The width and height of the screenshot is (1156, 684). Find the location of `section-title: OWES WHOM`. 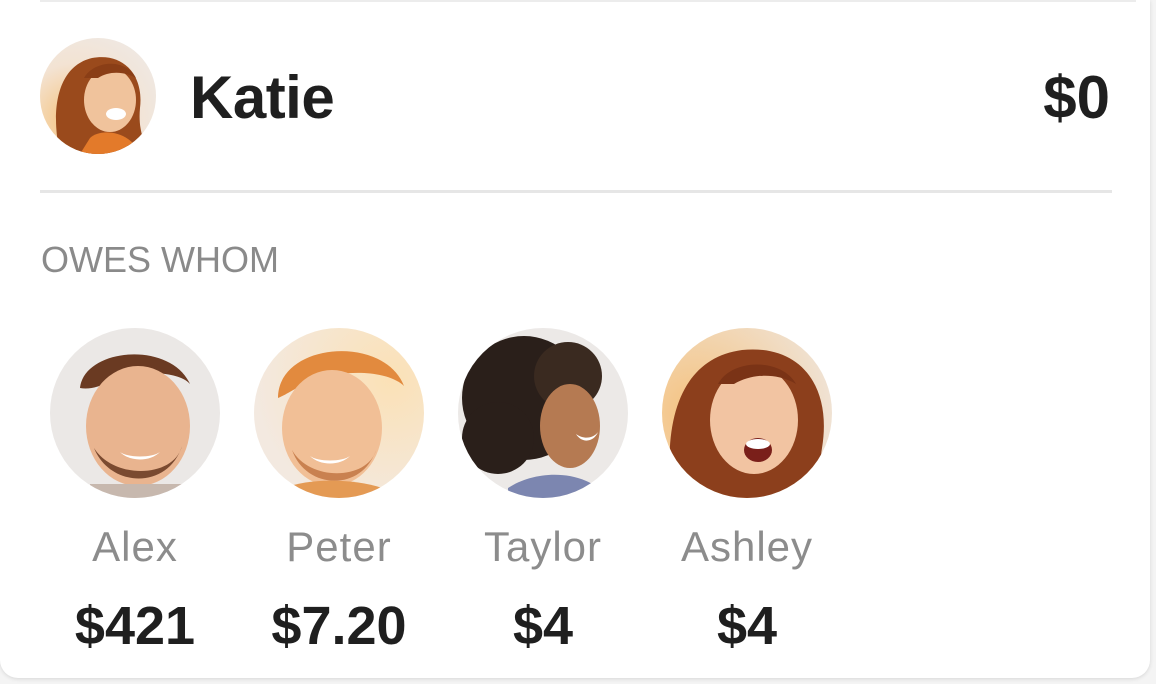

section-title: OWES WHOM is located at coordinates (160, 259).